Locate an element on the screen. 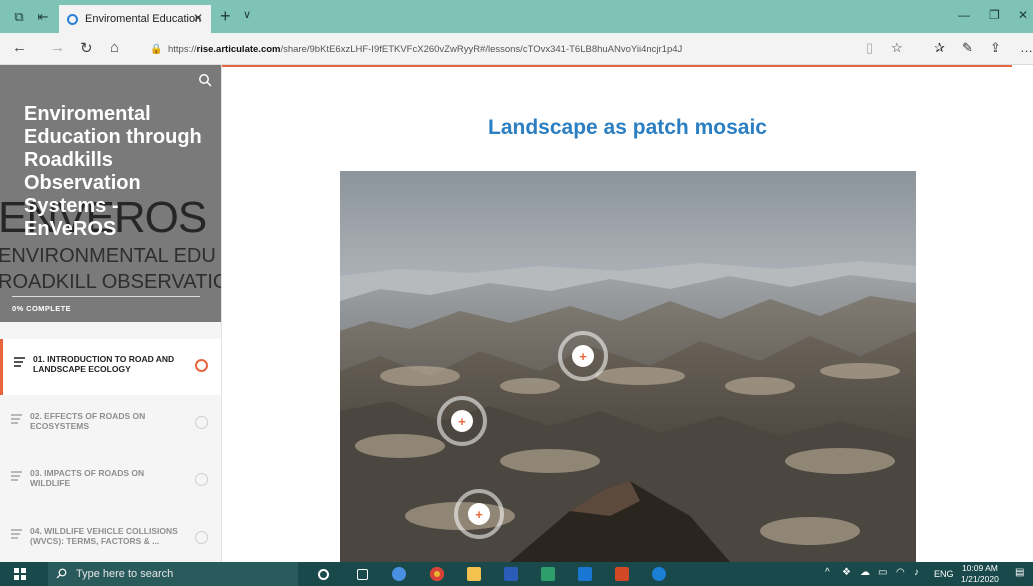 This screenshot has height=586, width=1033. task-view-icon is located at coordinates (362, 574).